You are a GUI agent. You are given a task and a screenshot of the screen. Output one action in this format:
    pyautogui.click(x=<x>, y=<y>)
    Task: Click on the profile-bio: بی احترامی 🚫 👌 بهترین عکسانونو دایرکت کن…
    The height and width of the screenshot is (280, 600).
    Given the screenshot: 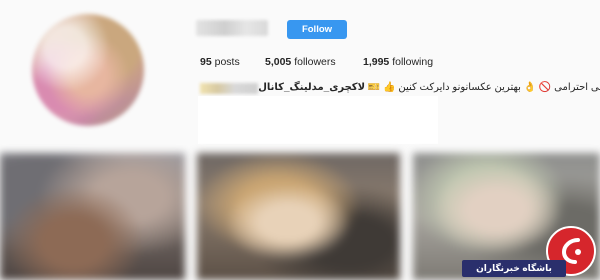 What is the action you would take?
    pyautogui.click(x=398, y=88)
    